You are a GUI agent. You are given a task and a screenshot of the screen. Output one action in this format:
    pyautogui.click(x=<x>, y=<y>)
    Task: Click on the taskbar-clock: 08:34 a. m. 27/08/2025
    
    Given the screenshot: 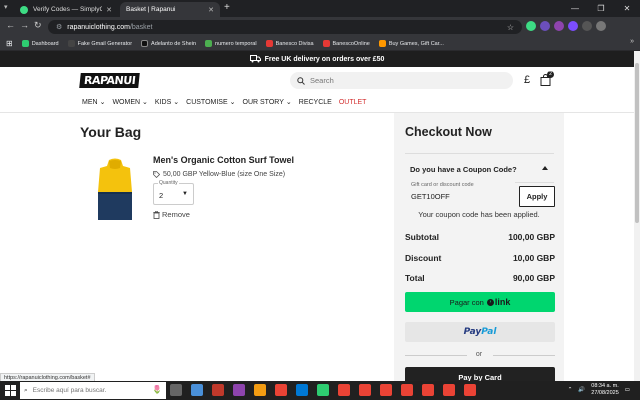 What is the action you would take?
    pyautogui.click(x=605, y=390)
    